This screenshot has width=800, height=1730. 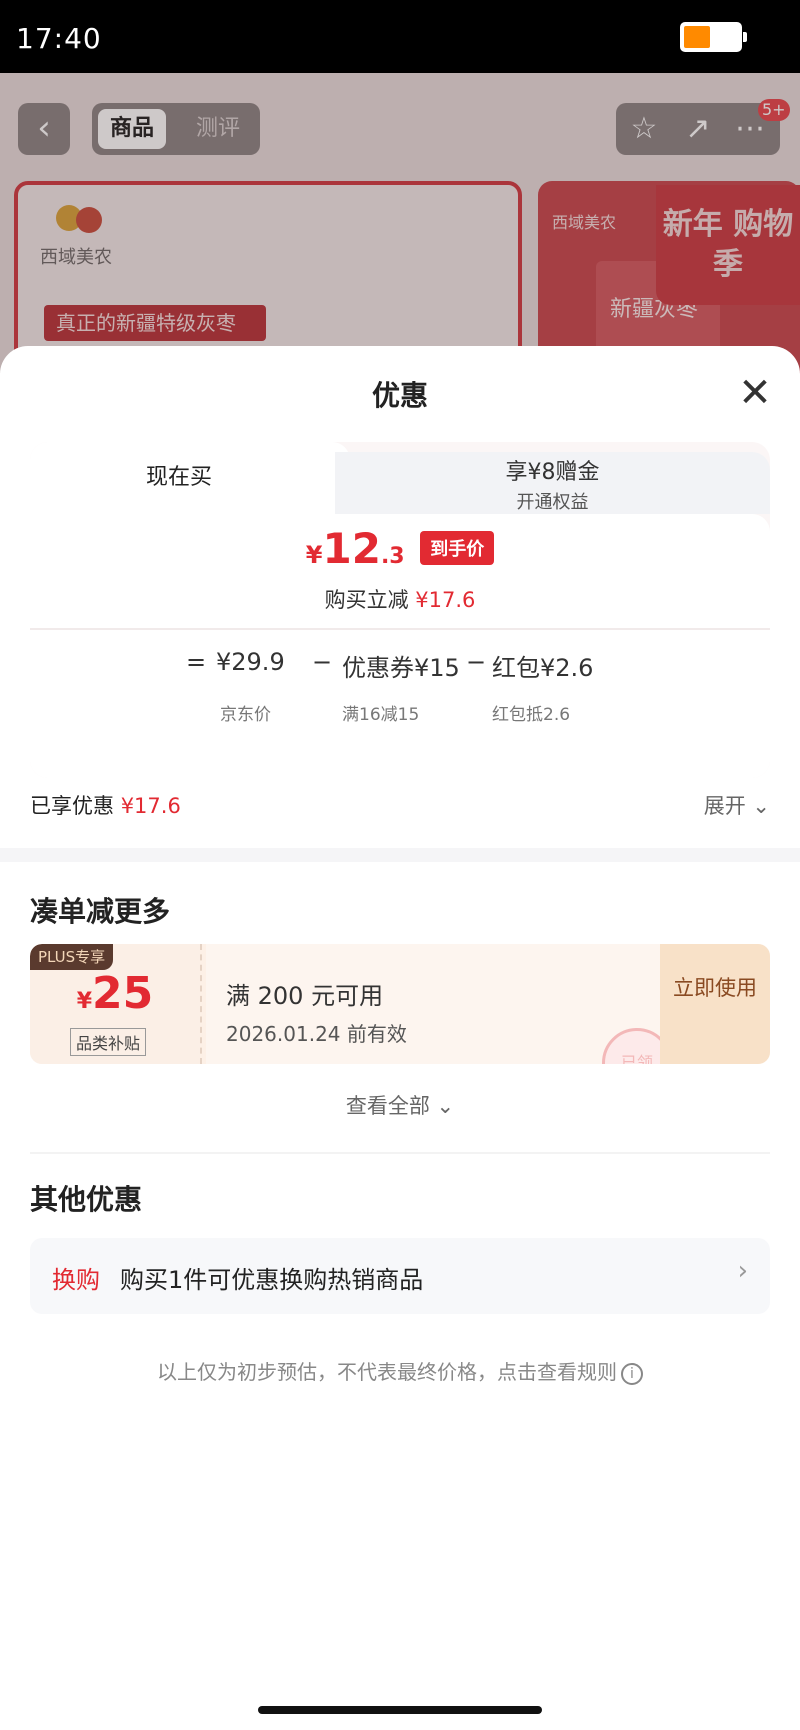 I want to click on disclaimer: 以上仅为初步预估，不代表最终价格，点击查看规则 i, so click(x=400, y=1370).